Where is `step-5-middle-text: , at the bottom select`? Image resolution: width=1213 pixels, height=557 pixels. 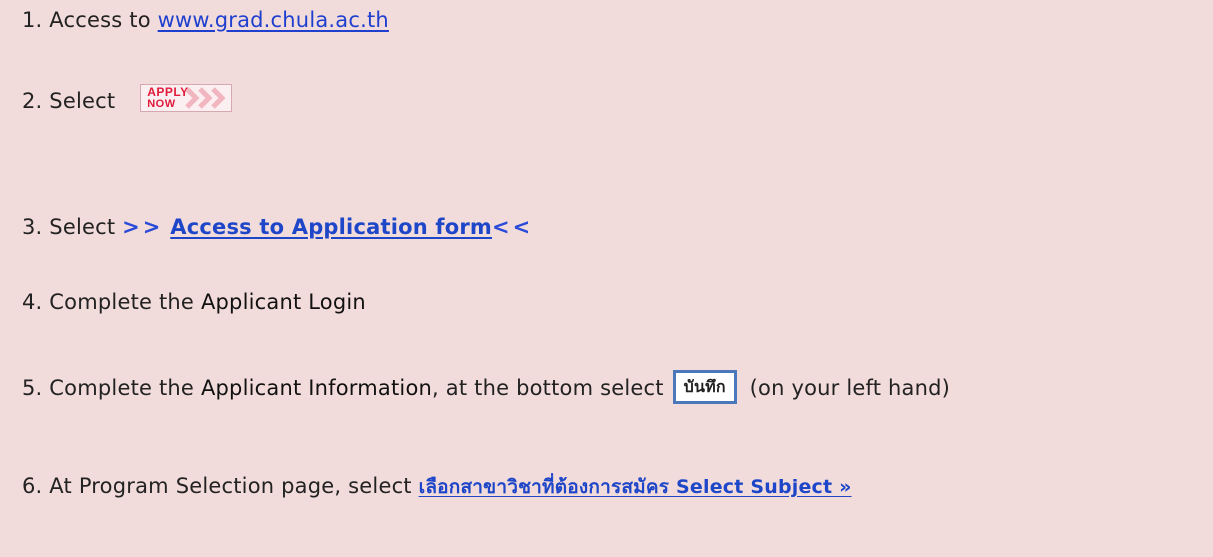
step-5-middle-text: , at the bottom select is located at coordinates (551, 388).